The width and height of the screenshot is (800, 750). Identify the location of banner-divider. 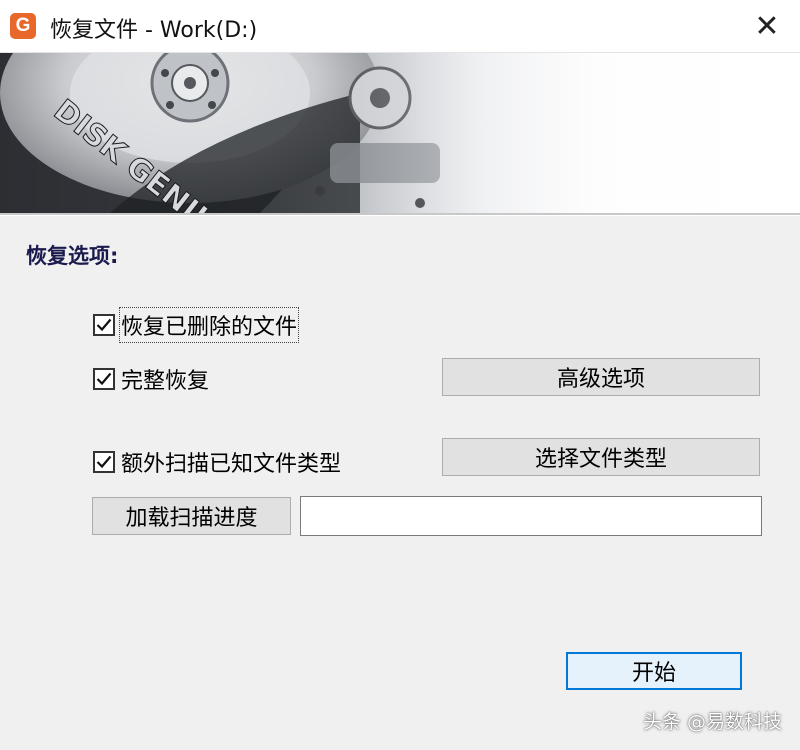
(400, 214).